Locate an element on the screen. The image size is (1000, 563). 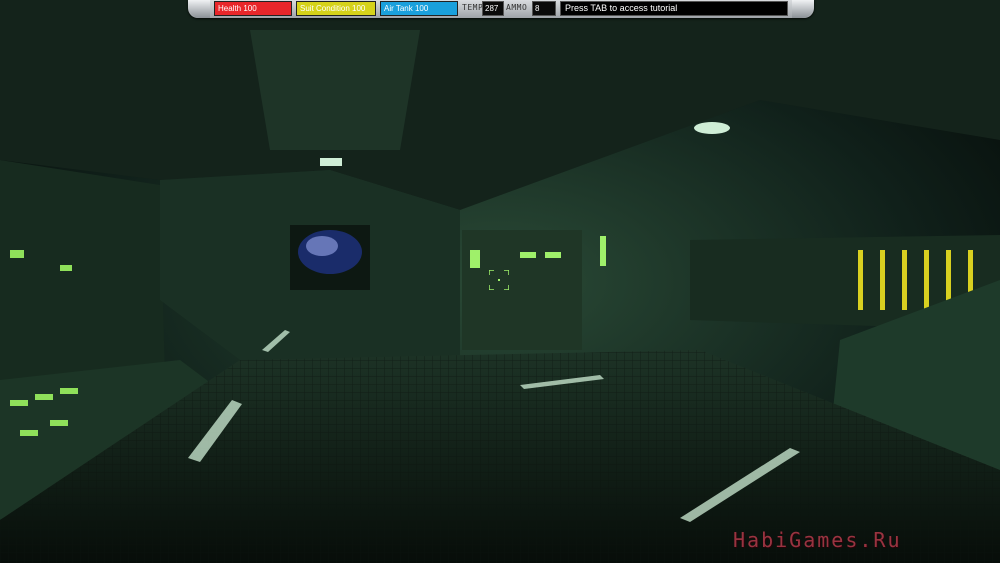
suit-condition-bar: Suit Condition 100 is located at coordinates (336, 8).